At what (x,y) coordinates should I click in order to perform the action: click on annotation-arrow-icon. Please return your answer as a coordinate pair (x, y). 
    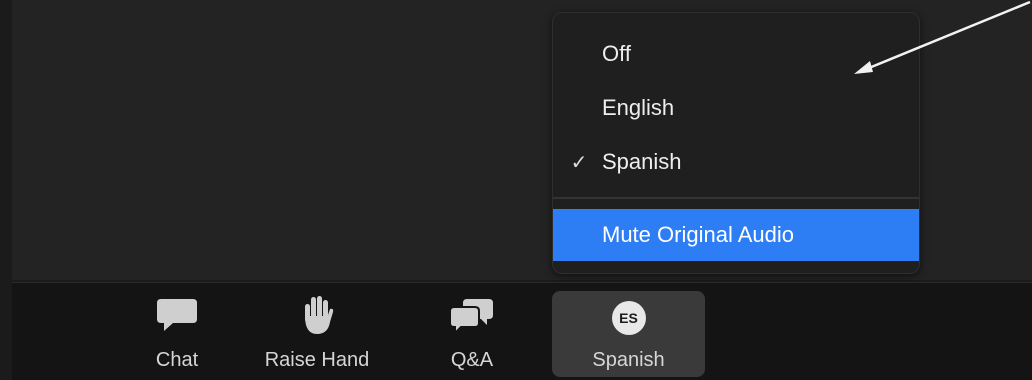
    Looking at the image, I should click on (942, 37).